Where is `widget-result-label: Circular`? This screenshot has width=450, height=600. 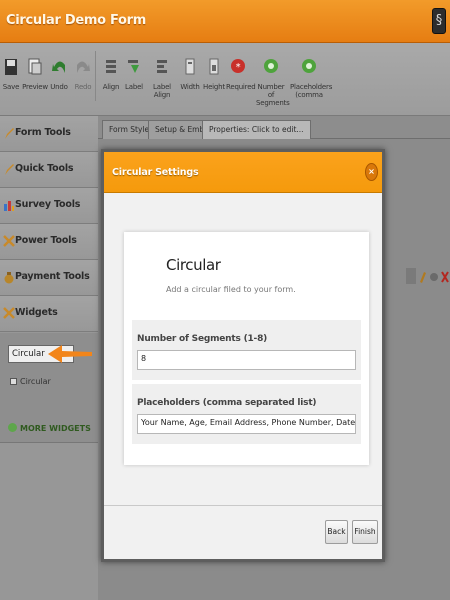
widget-result-label: Circular is located at coordinates (35, 381).